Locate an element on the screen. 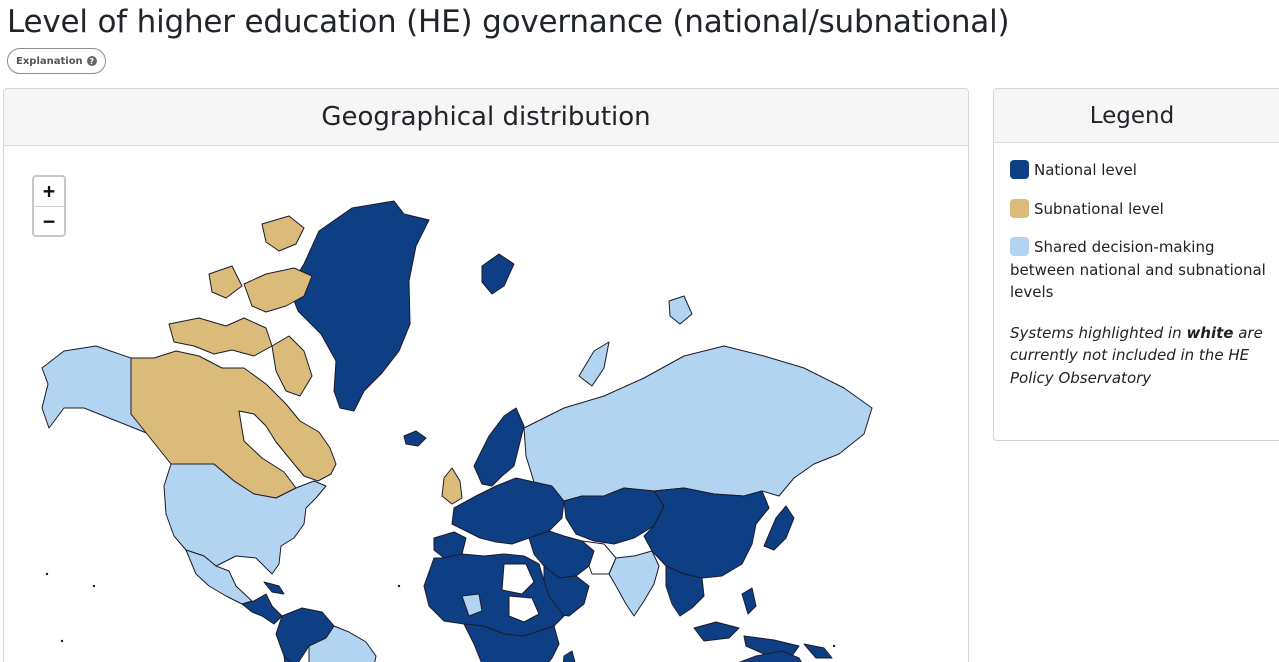 This screenshot has width=1279, height=662. zoom-in-button: + is located at coordinates (49, 191).